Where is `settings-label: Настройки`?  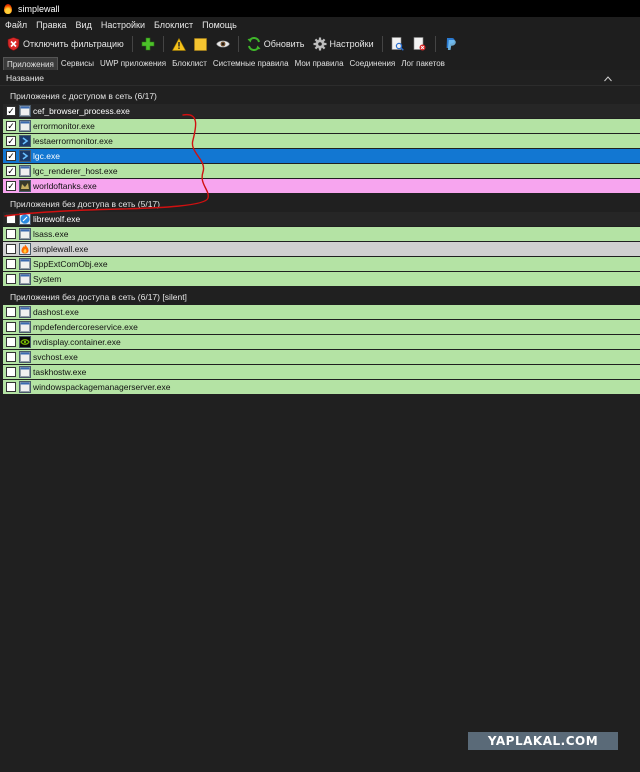 settings-label: Настройки is located at coordinates (351, 44).